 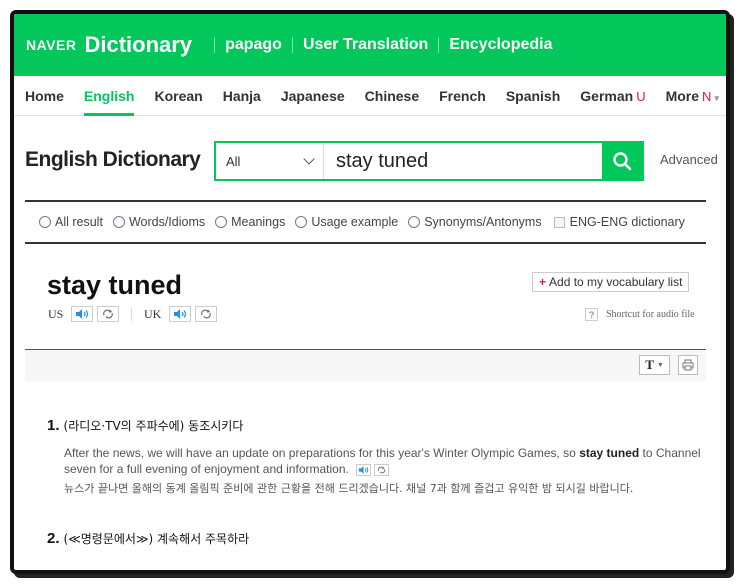 What do you see at coordinates (258, 222) in the screenshot?
I see `filter-label: Meanings` at bounding box center [258, 222].